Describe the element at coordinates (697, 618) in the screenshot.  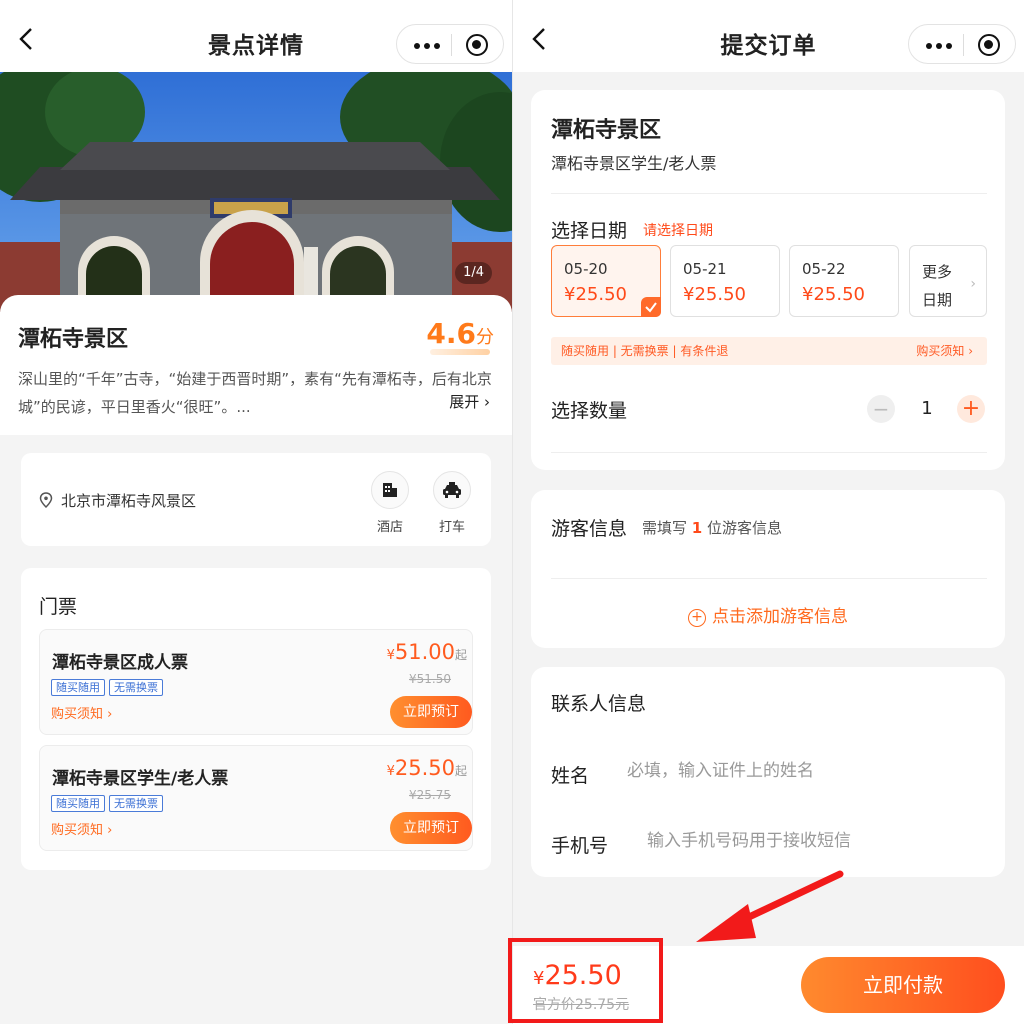
I see `add-circle-icon: +` at that location.